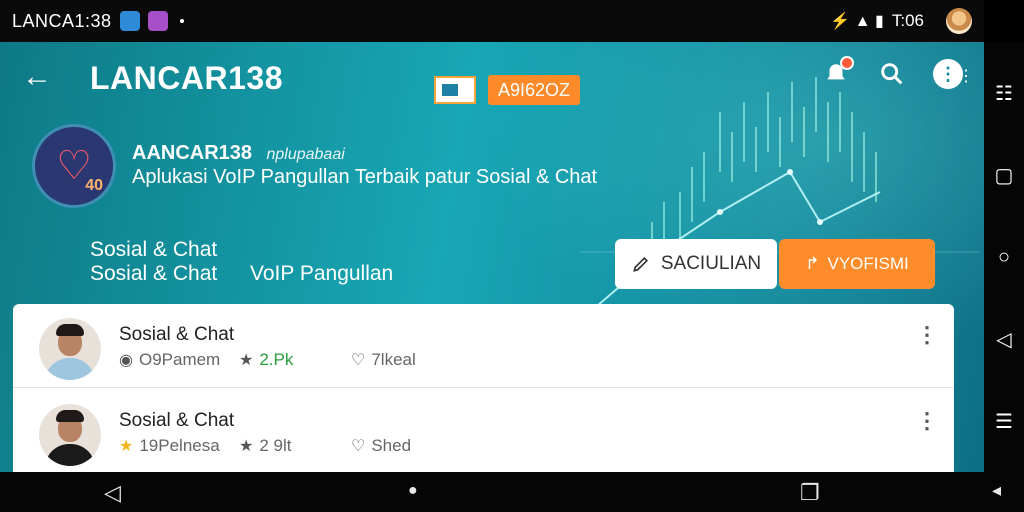 This screenshot has height=512, width=1024. Describe the element at coordinates (966, 76) in the screenshot. I see `more-dots-icon: ⋮` at that location.